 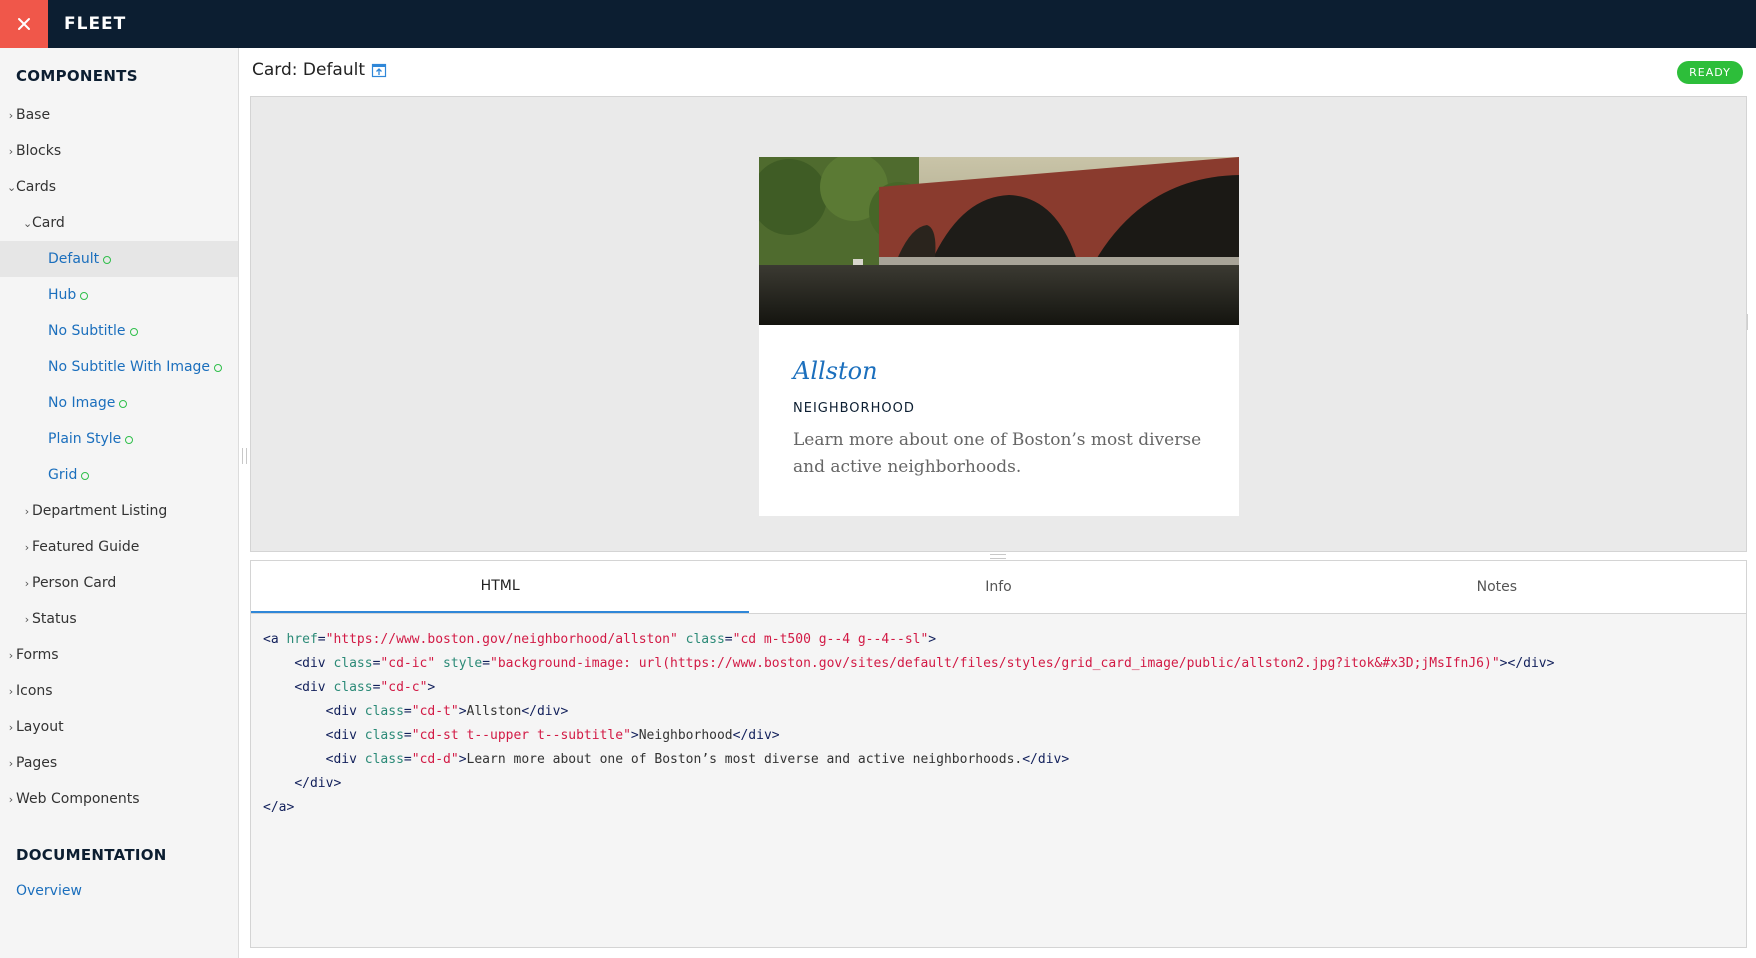 What do you see at coordinates (95, 24) in the screenshot?
I see `app-brand: FLEET` at bounding box center [95, 24].